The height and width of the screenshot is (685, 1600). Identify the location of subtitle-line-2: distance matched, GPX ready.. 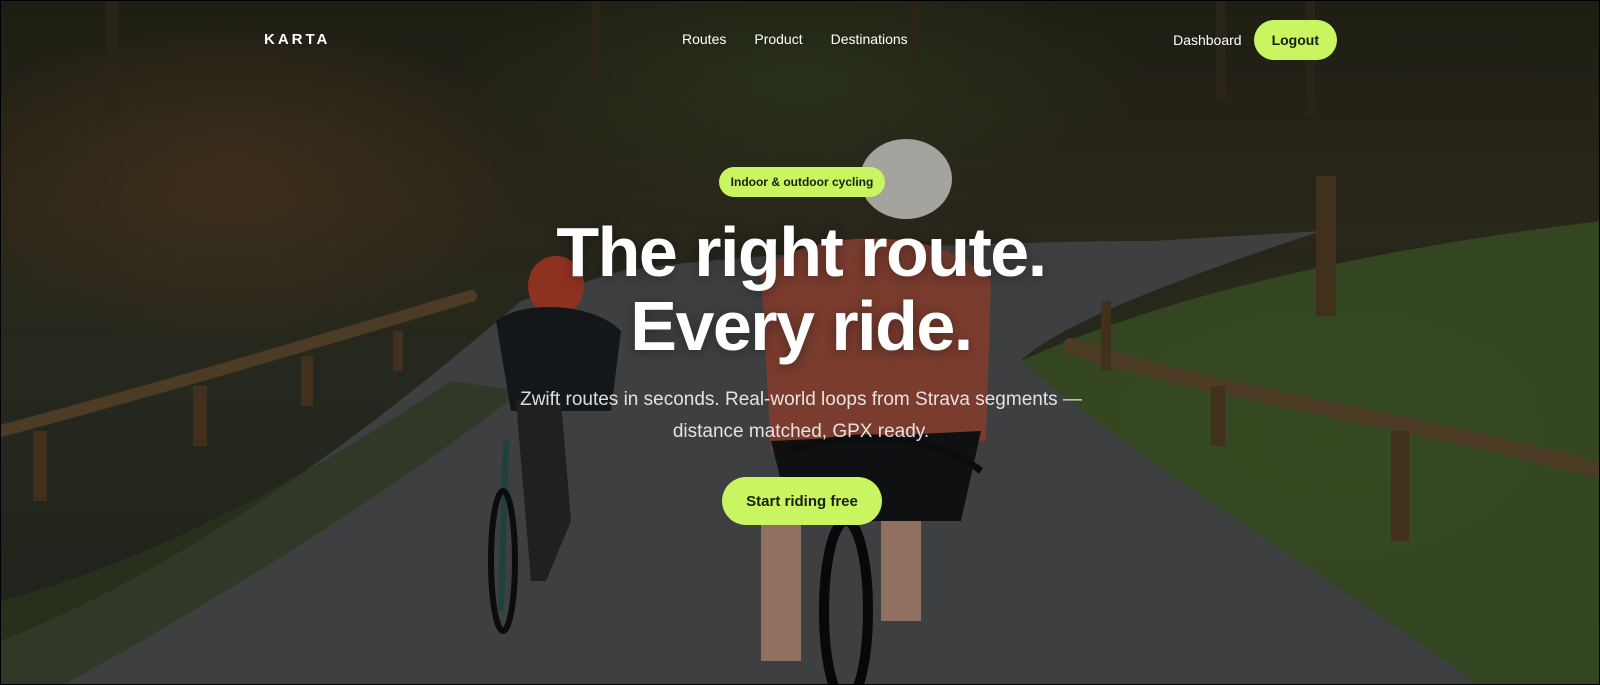
(801, 431).